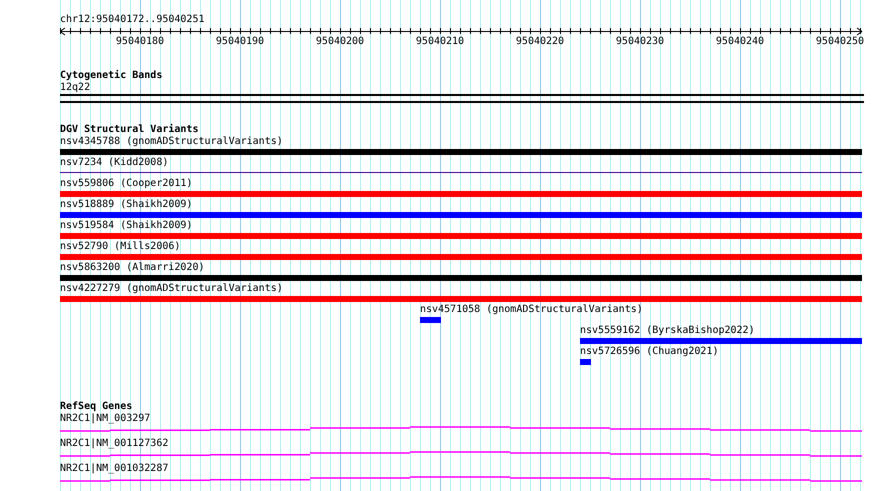  What do you see at coordinates (127, 184) in the screenshot?
I see `variant-label: nsv559806 (Cooper2011)` at bounding box center [127, 184].